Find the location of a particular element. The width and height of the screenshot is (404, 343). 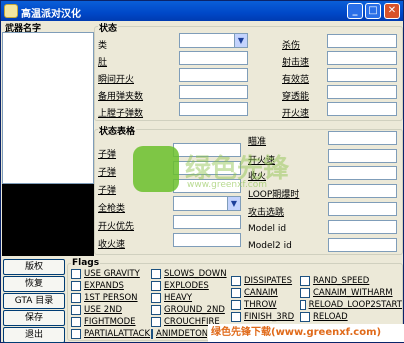

flag-canaim-witharm: CANAIM_WITHARM is located at coordinates (346, 293).